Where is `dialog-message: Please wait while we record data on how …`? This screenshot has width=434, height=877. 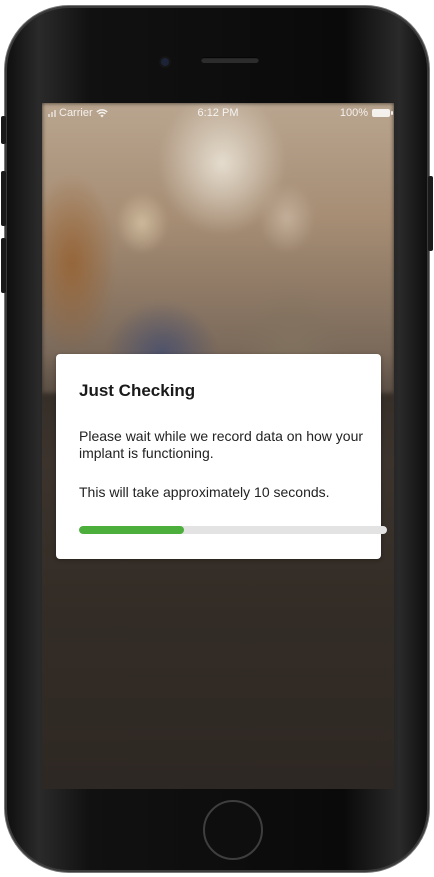 dialog-message: Please wait while we record data on how … is located at coordinates (221, 444).